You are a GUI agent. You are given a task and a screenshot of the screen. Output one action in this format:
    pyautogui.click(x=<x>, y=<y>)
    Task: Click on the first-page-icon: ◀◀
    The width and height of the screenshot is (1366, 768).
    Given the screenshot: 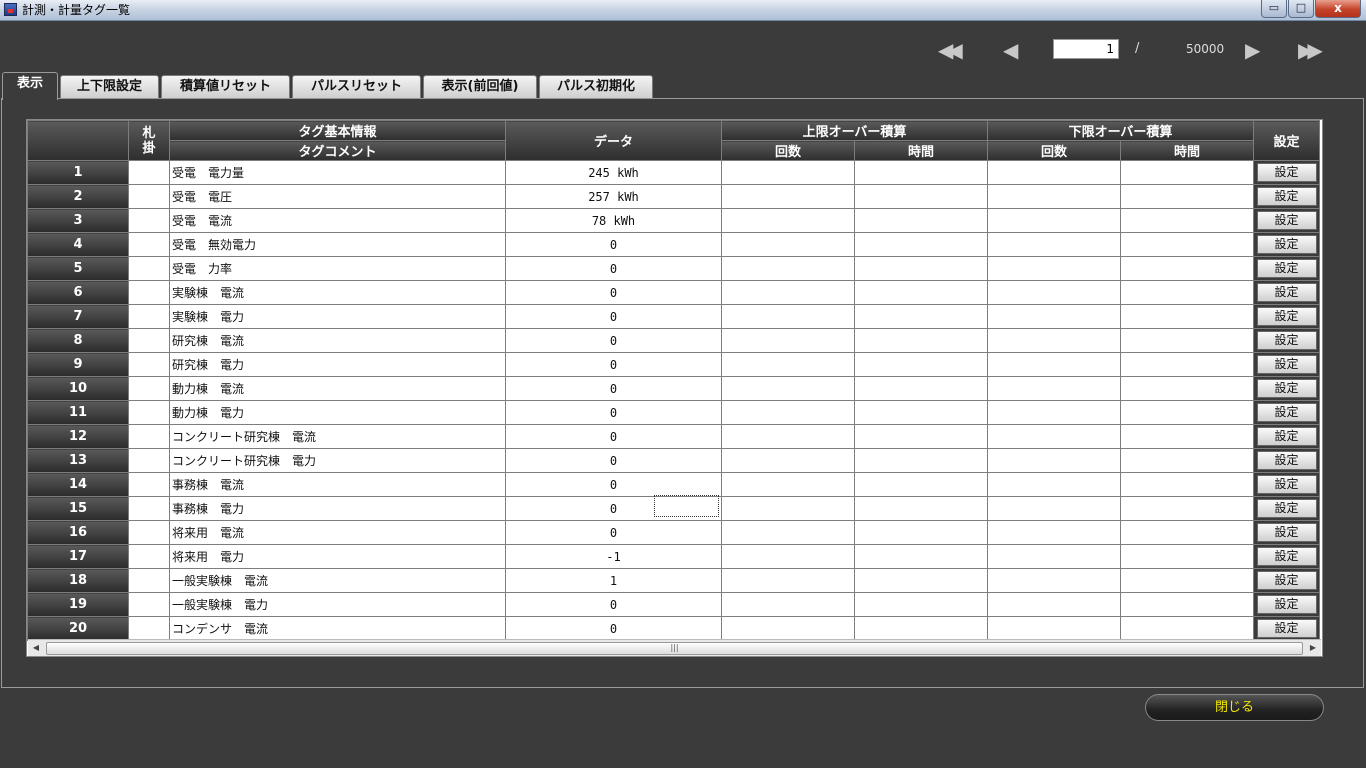 What is the action you would take?
    pyautogui.click(x=950, y=50)
    